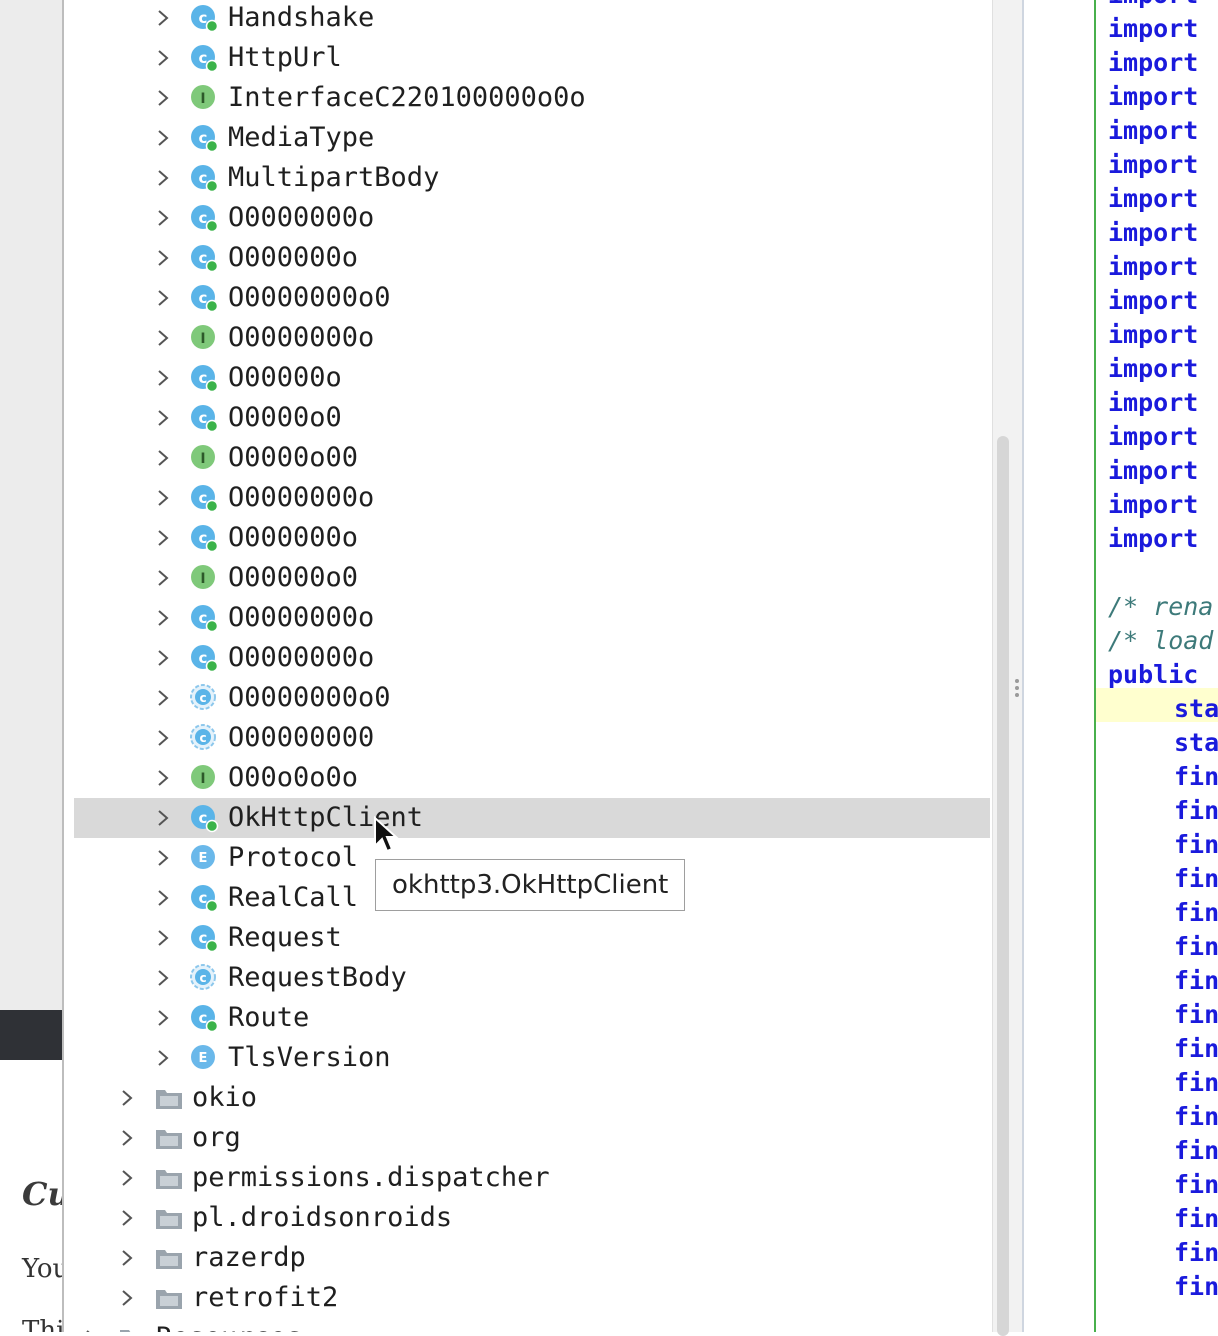 The height and width of the screenshot is (1336, 1218). What do you see at coordinates (528, 778) in the screenshot?
I see `tree-item: I O00o0o0o` at bounding box center [528, 778].